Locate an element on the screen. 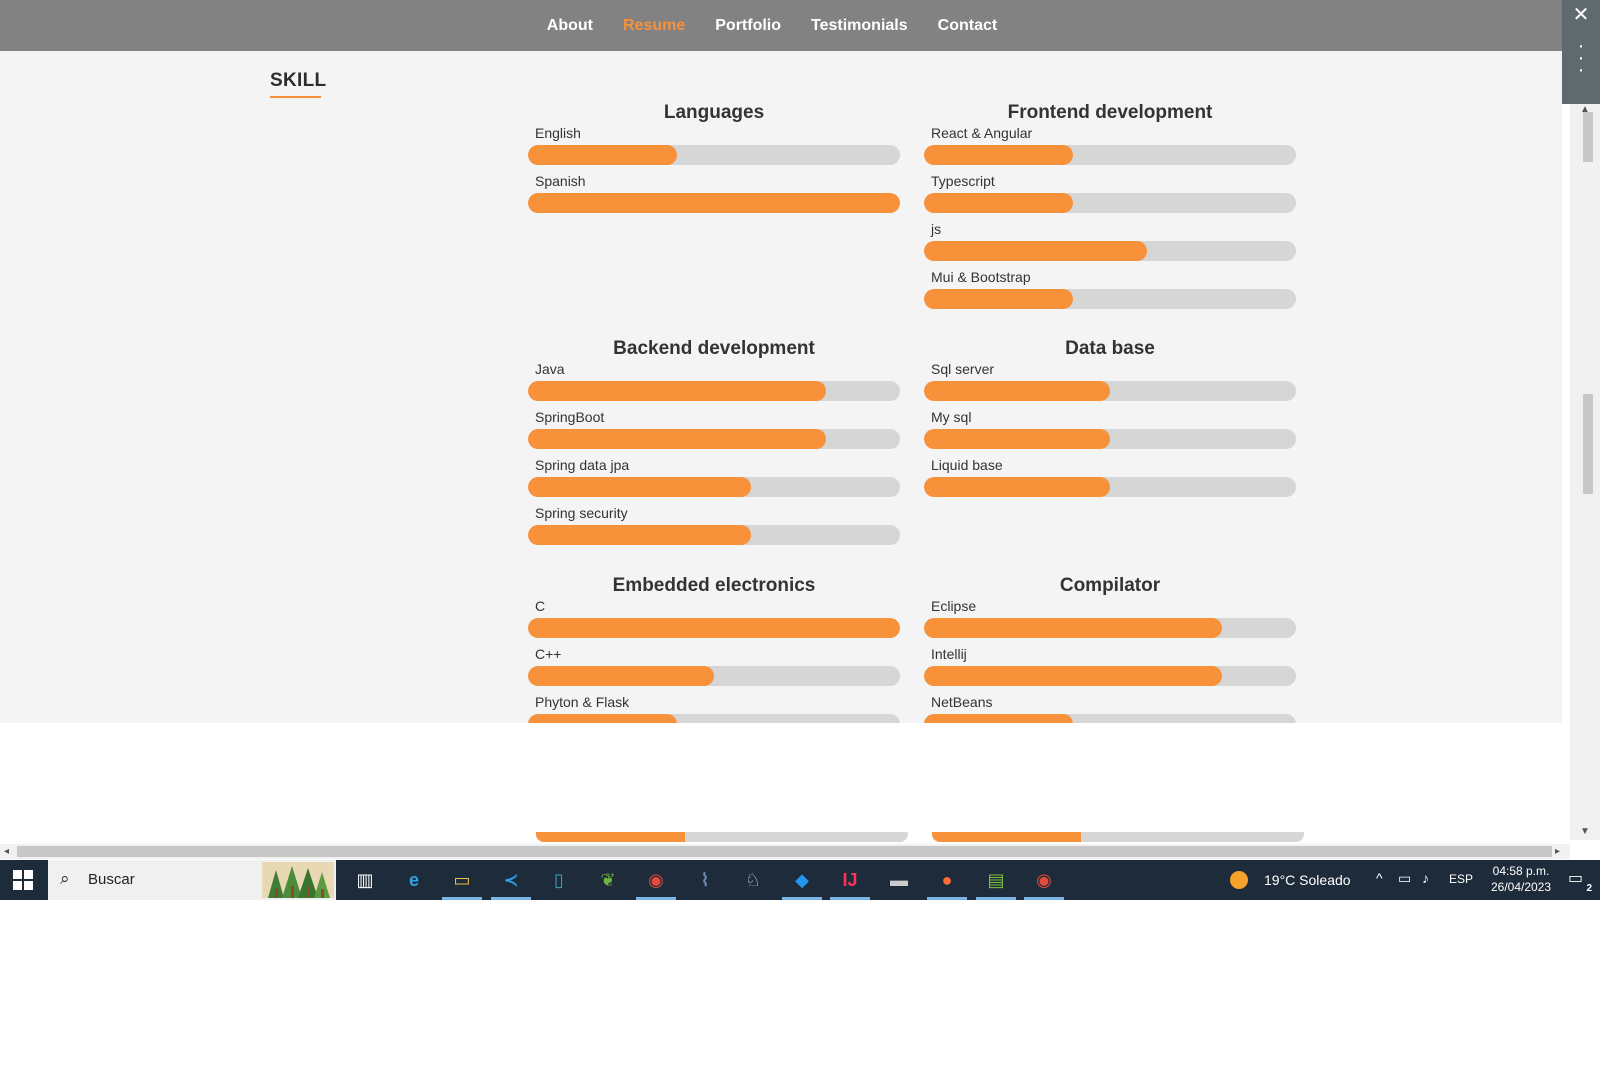 Image resolution: width=1600 pixels, height=1068 pixels. skill-item: Spanish is located at coordinates (714, 197).